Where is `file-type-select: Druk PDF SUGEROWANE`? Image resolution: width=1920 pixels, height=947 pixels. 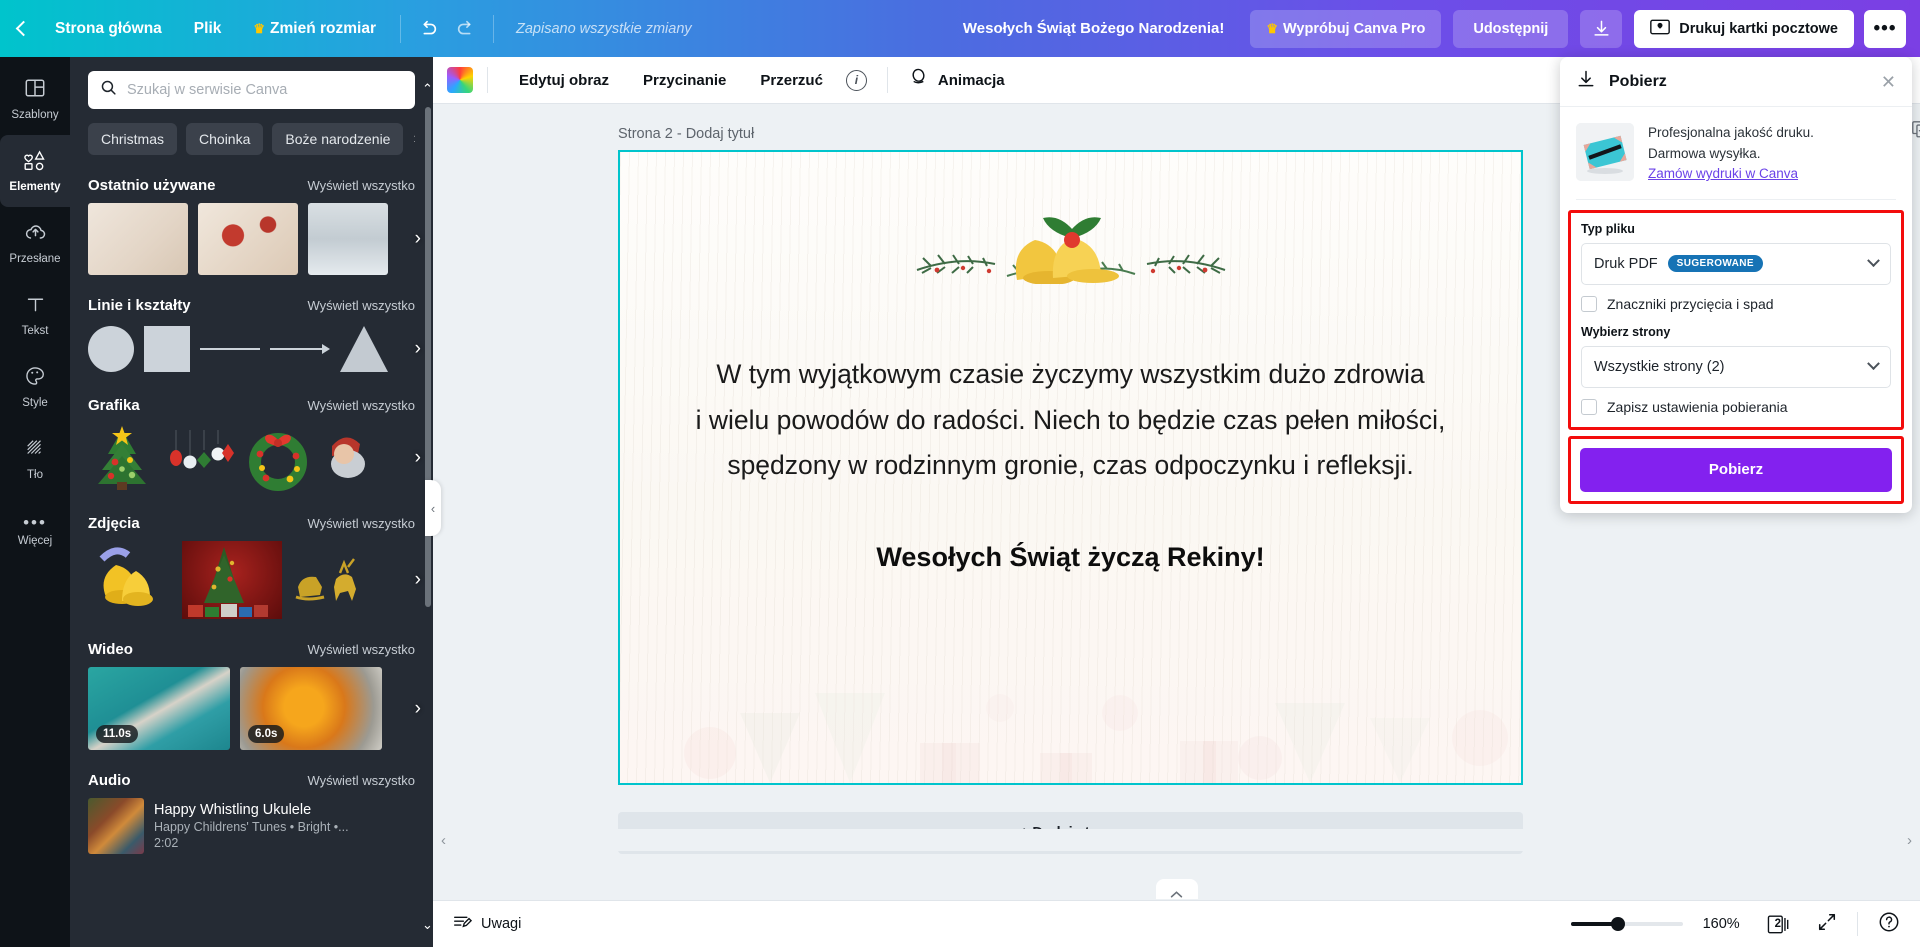 file-type-select: Druk PDF SUGEROWANE is located at coordinates (1736, 263).